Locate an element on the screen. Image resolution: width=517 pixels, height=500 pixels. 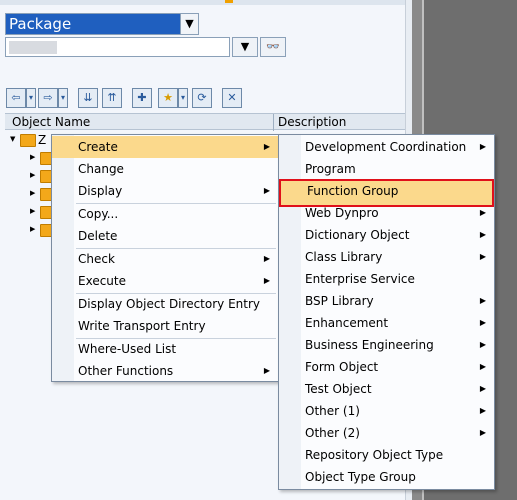
menu-item-label: Display is located at coordinates (100, 191).